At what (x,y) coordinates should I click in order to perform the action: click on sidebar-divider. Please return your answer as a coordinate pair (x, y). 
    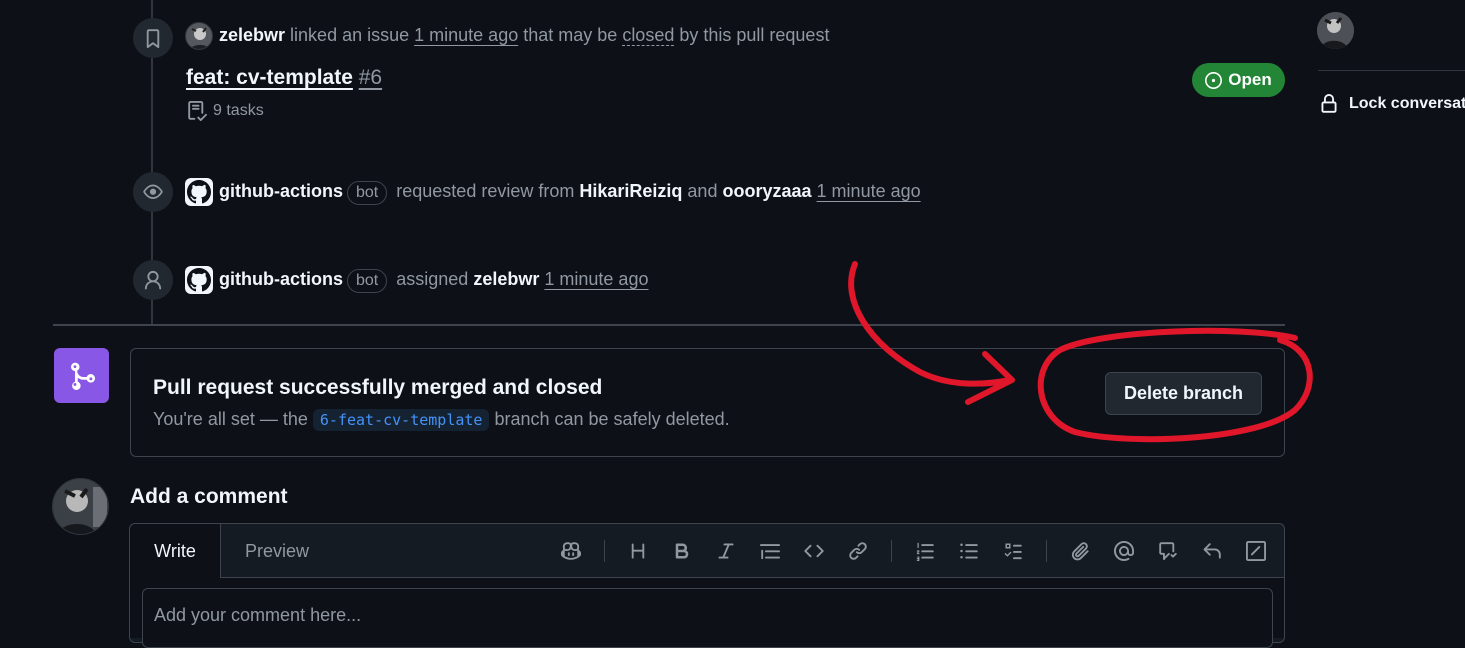
    Looking at the image, I should click on (1391, 70).